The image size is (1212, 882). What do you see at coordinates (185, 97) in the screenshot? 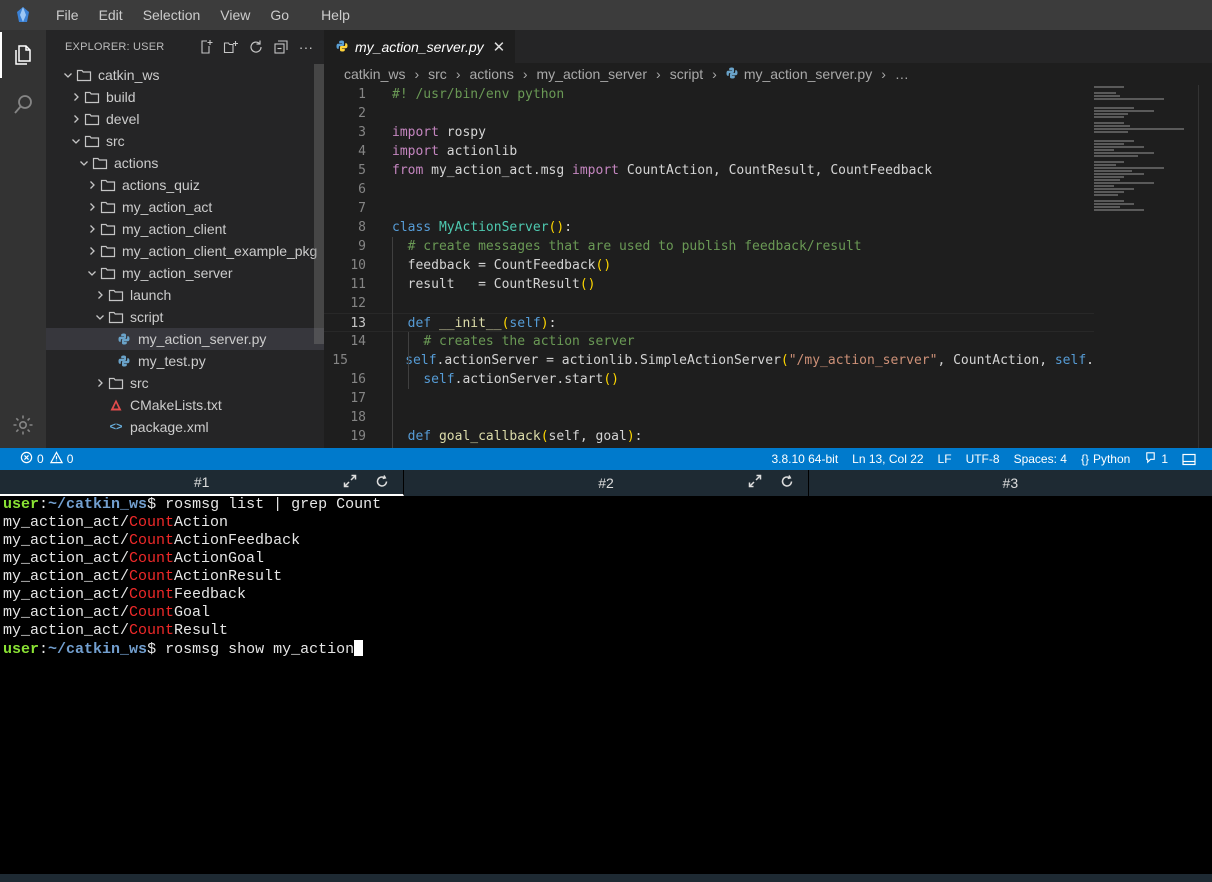
I see `tree-item: build` at bounding box center [185, 97].